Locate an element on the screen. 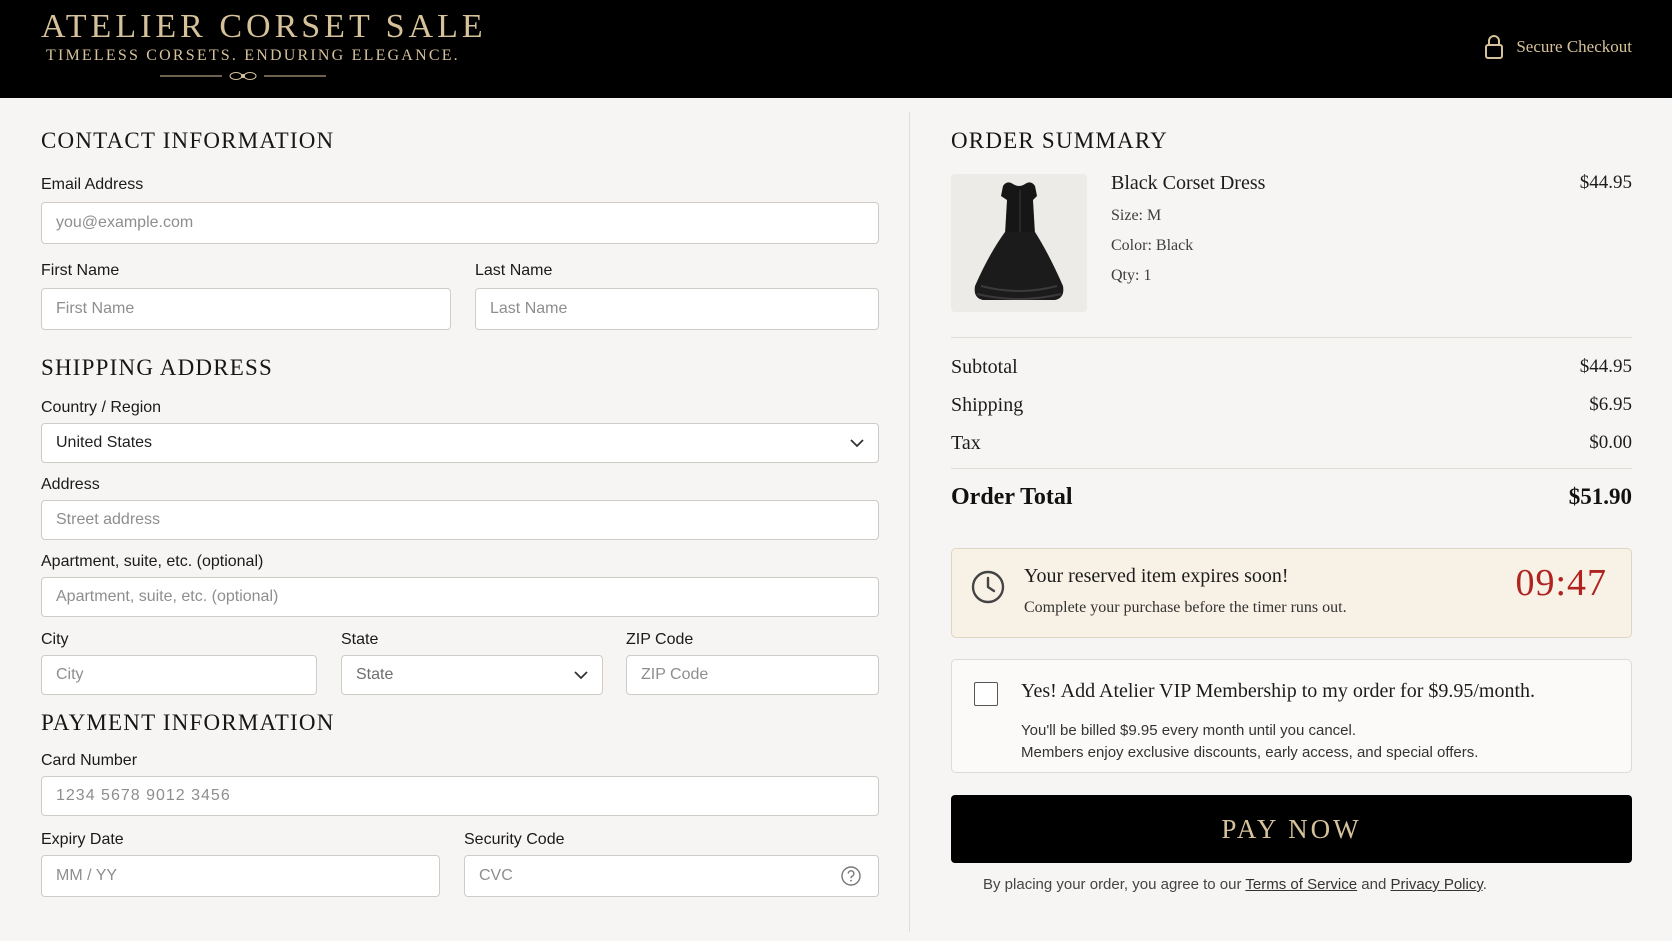 The width and height of the screenshot is (1672, 941). product-image is located at coordinates (1019, 243).